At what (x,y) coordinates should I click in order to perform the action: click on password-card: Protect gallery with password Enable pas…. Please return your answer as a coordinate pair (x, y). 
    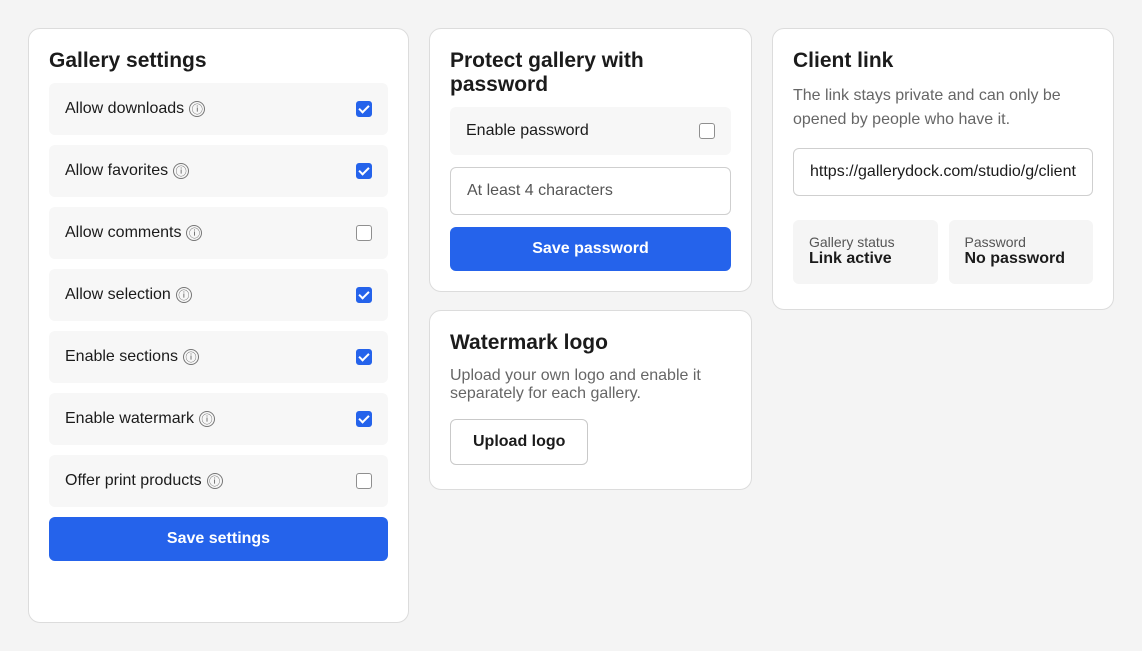
    Looking at the image, I should click on (590, 160).